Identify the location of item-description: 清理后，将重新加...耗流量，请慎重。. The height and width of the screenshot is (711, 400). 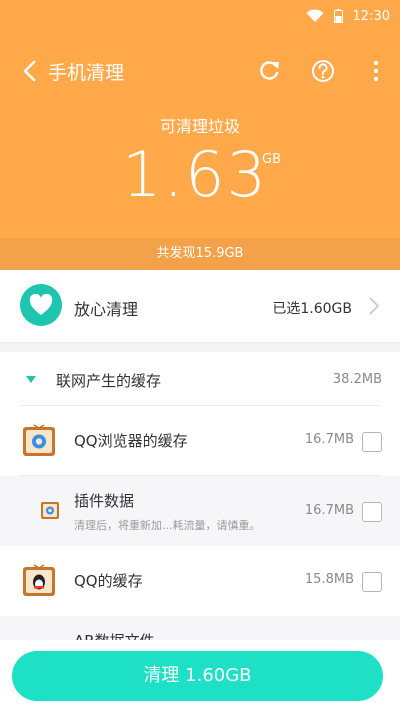
(167, 525).